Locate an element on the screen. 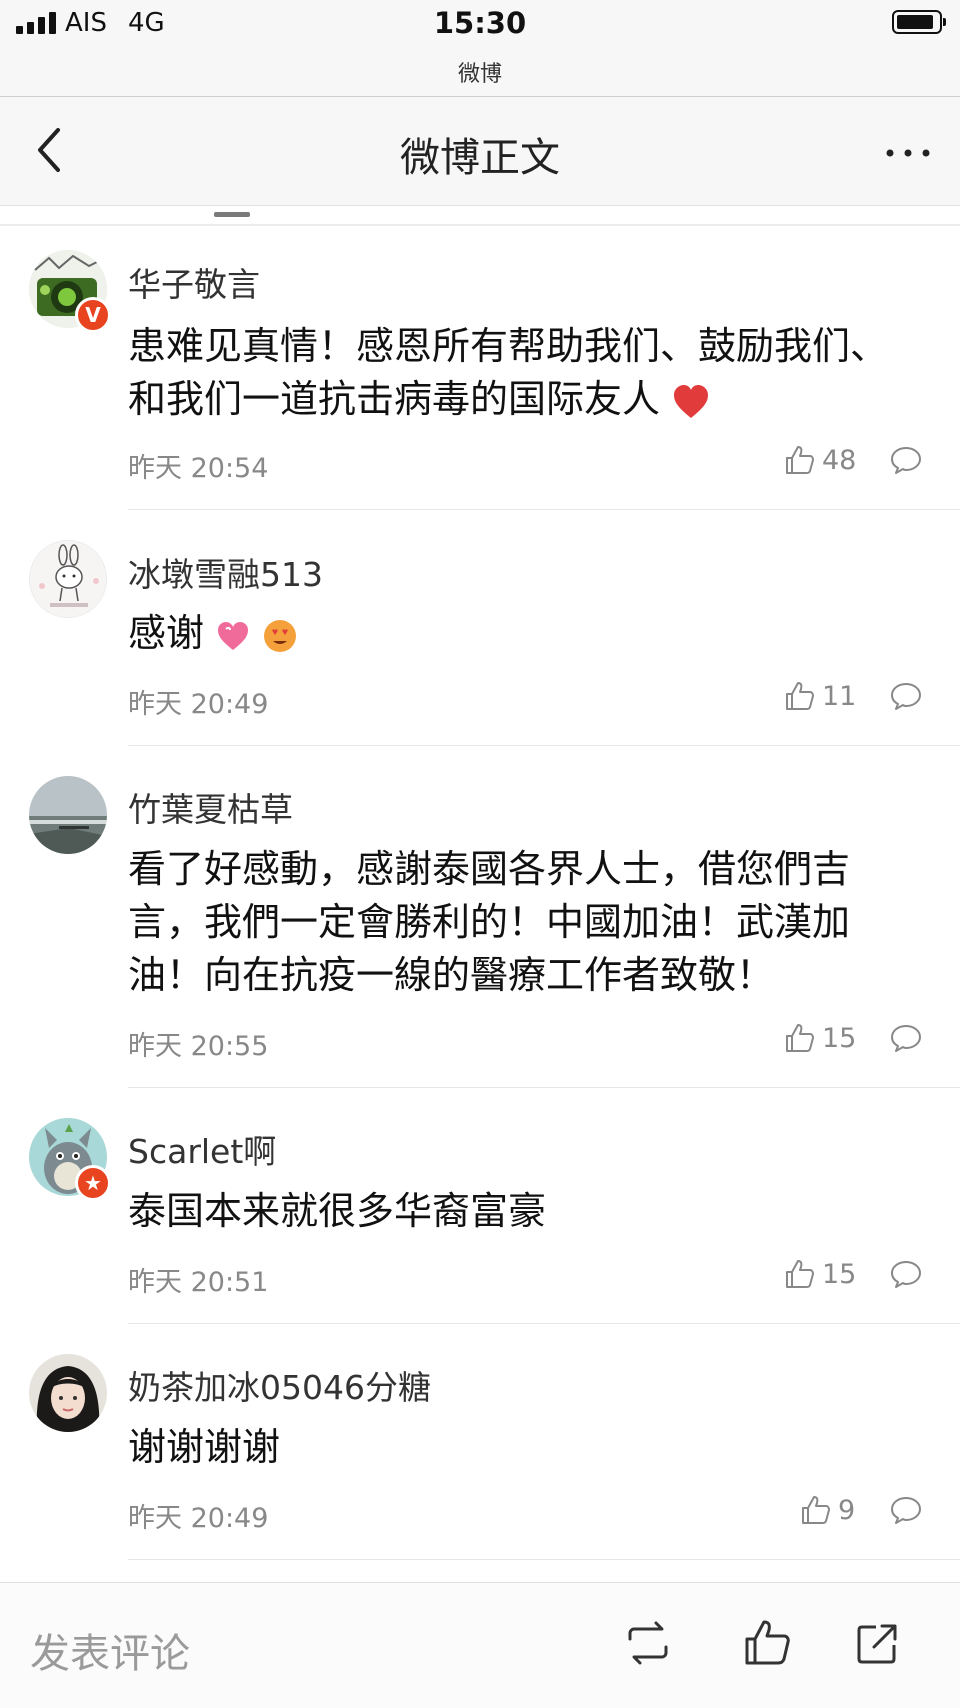 This screenshot has height=1708, width=960. like-button: 48 is located at coordinates (820, 460).